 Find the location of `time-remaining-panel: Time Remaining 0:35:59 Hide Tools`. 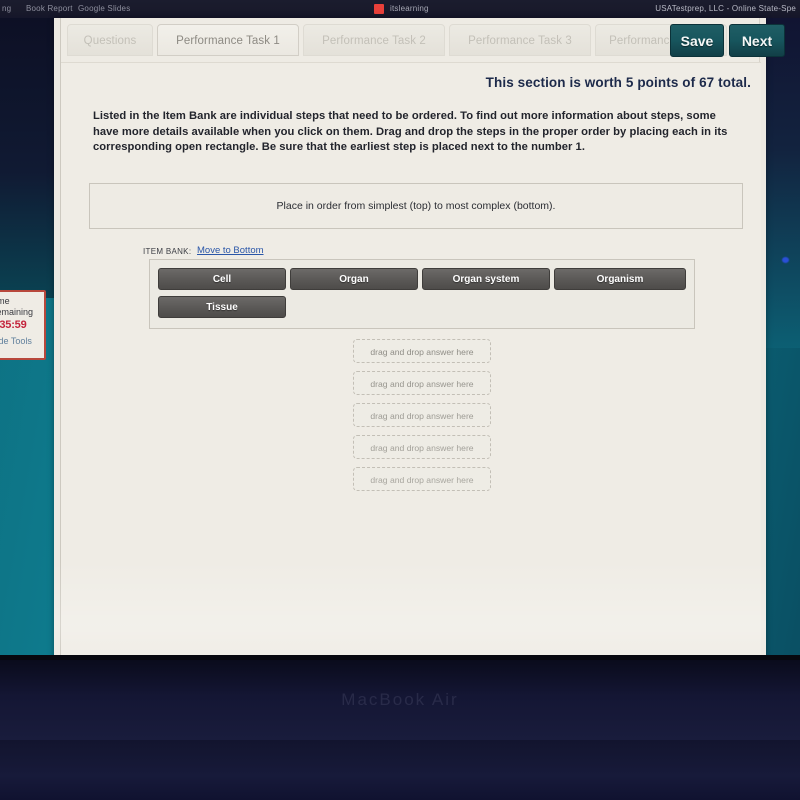

time-remaining-panel: Time Remaining 0:35:59 Hide Tools is located at coordinates (23, 325).